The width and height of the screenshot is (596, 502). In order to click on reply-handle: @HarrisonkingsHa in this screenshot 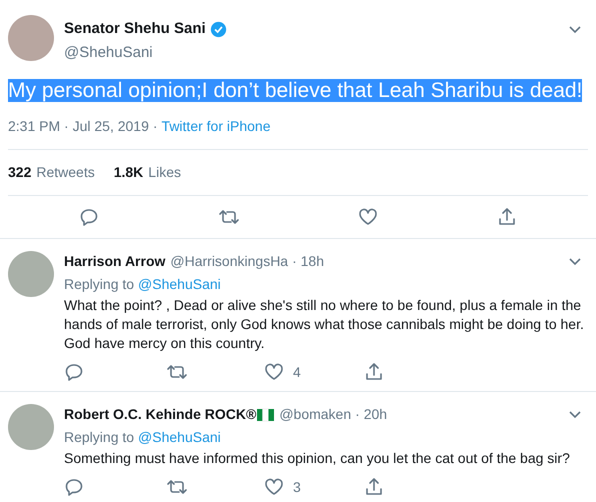, I will do `click(229, 261)`.